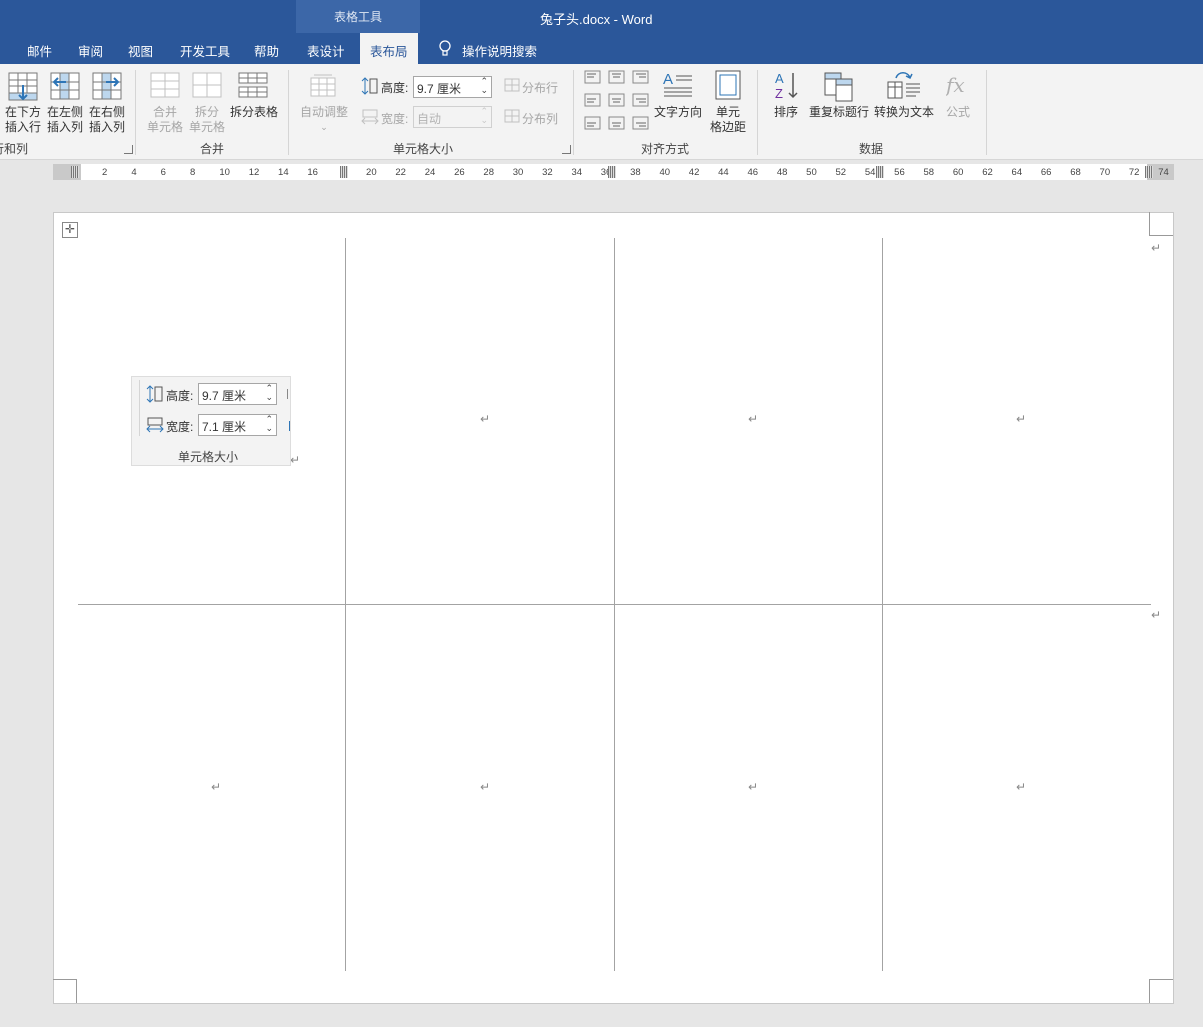 This screenshot has height=1027, width=1203. I want to click on insert-column-left-button: 在左侧 插入列, so click(65, 120).